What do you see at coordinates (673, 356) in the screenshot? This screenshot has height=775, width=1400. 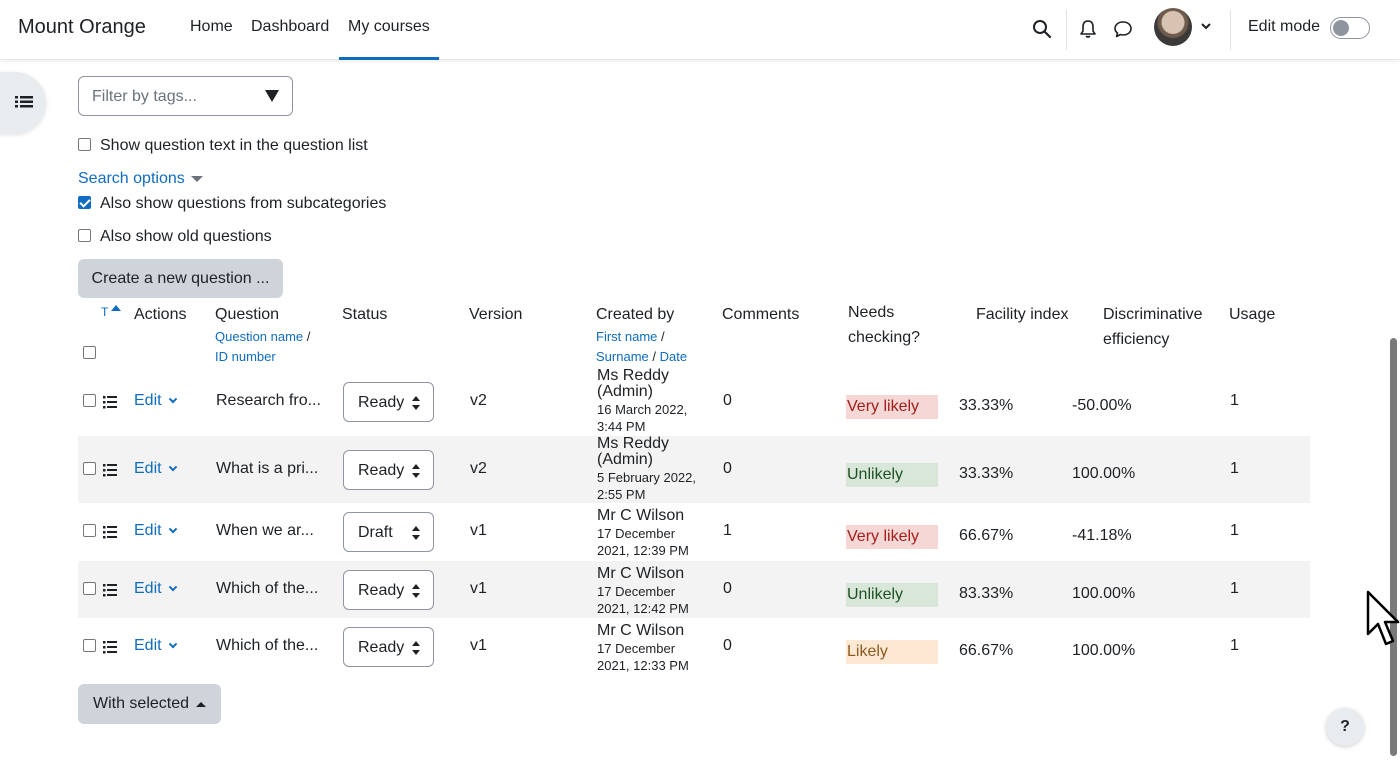 I see `sort-date: Date` at bounding box center [673, 356].